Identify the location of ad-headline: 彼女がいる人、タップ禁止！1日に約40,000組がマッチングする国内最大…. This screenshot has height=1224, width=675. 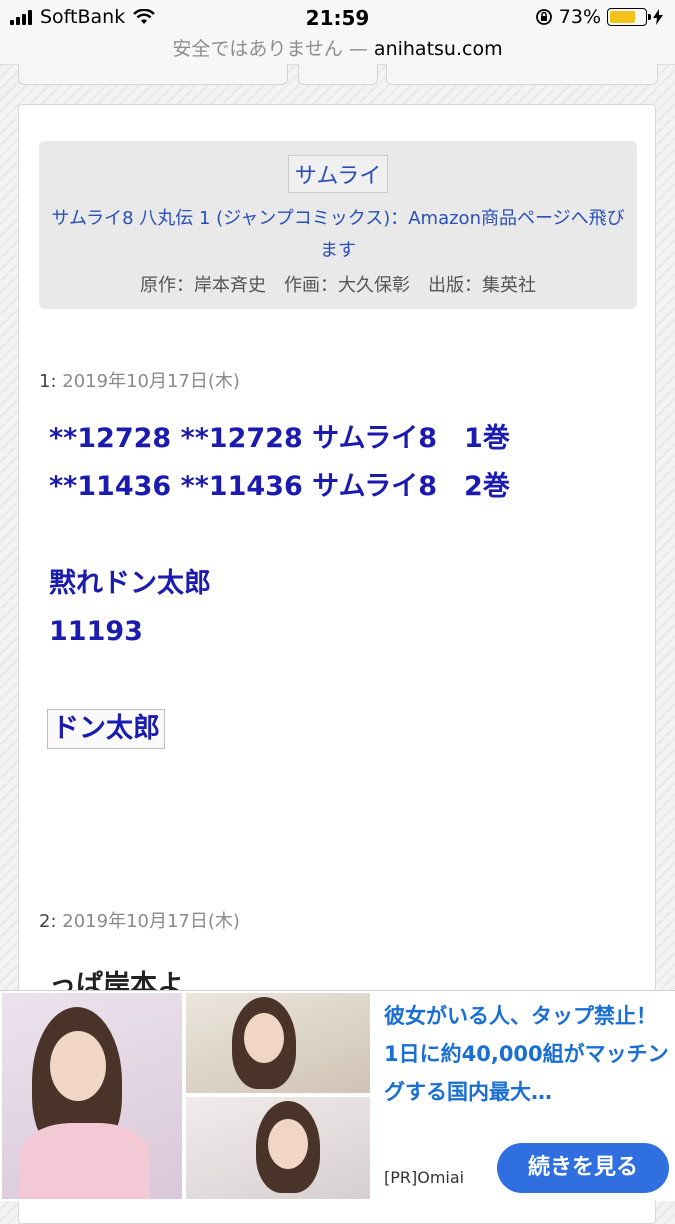
(527, 1054).